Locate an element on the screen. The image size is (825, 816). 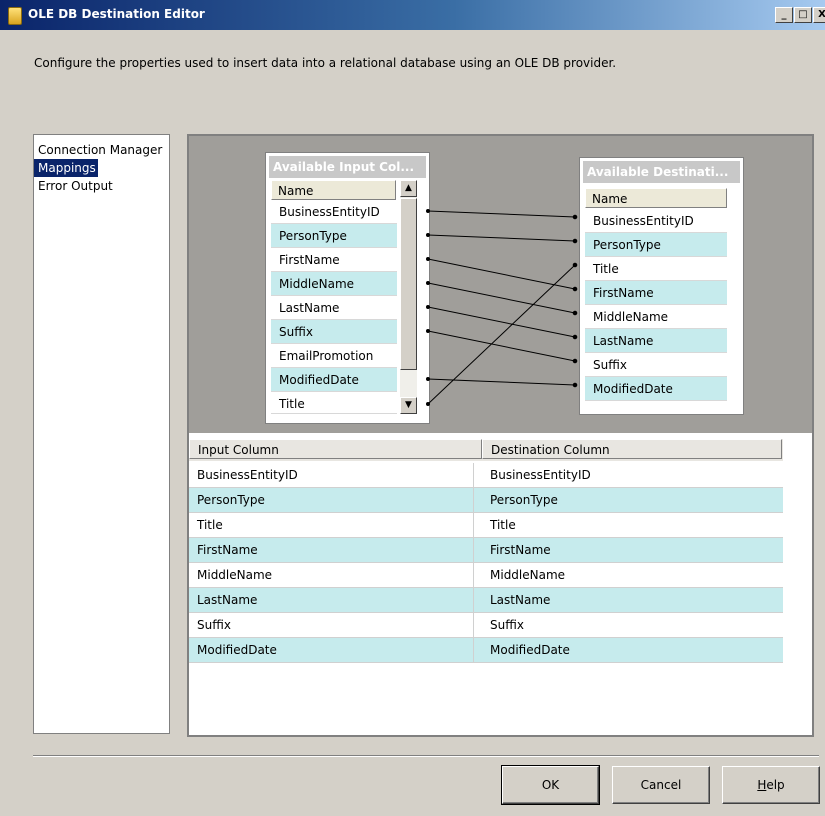
destination-column-cell: ModifiedDate is located at coordinates (636, 650).